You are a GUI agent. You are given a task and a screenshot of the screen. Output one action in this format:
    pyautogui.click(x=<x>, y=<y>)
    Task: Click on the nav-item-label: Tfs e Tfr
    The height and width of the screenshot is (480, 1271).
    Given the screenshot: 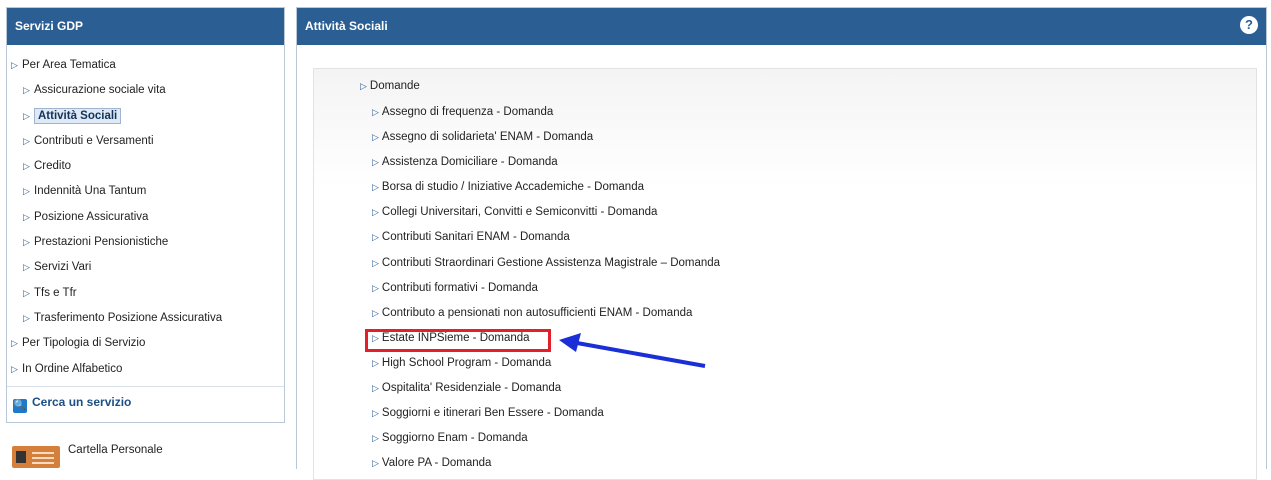 What is the action you would take?
    pyautogui.click(x=55, y=292)
    